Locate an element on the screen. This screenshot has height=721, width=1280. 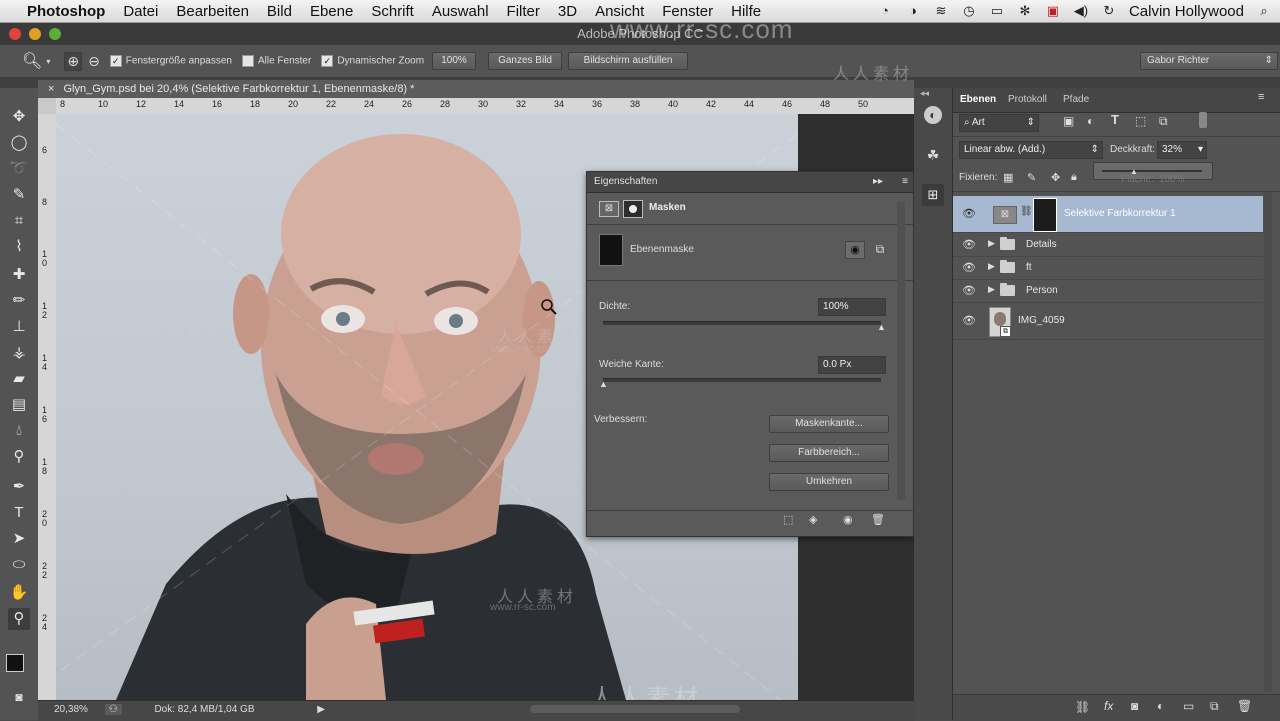
opacity-field: 32% ▾ is located at coordinates (1182, 150).